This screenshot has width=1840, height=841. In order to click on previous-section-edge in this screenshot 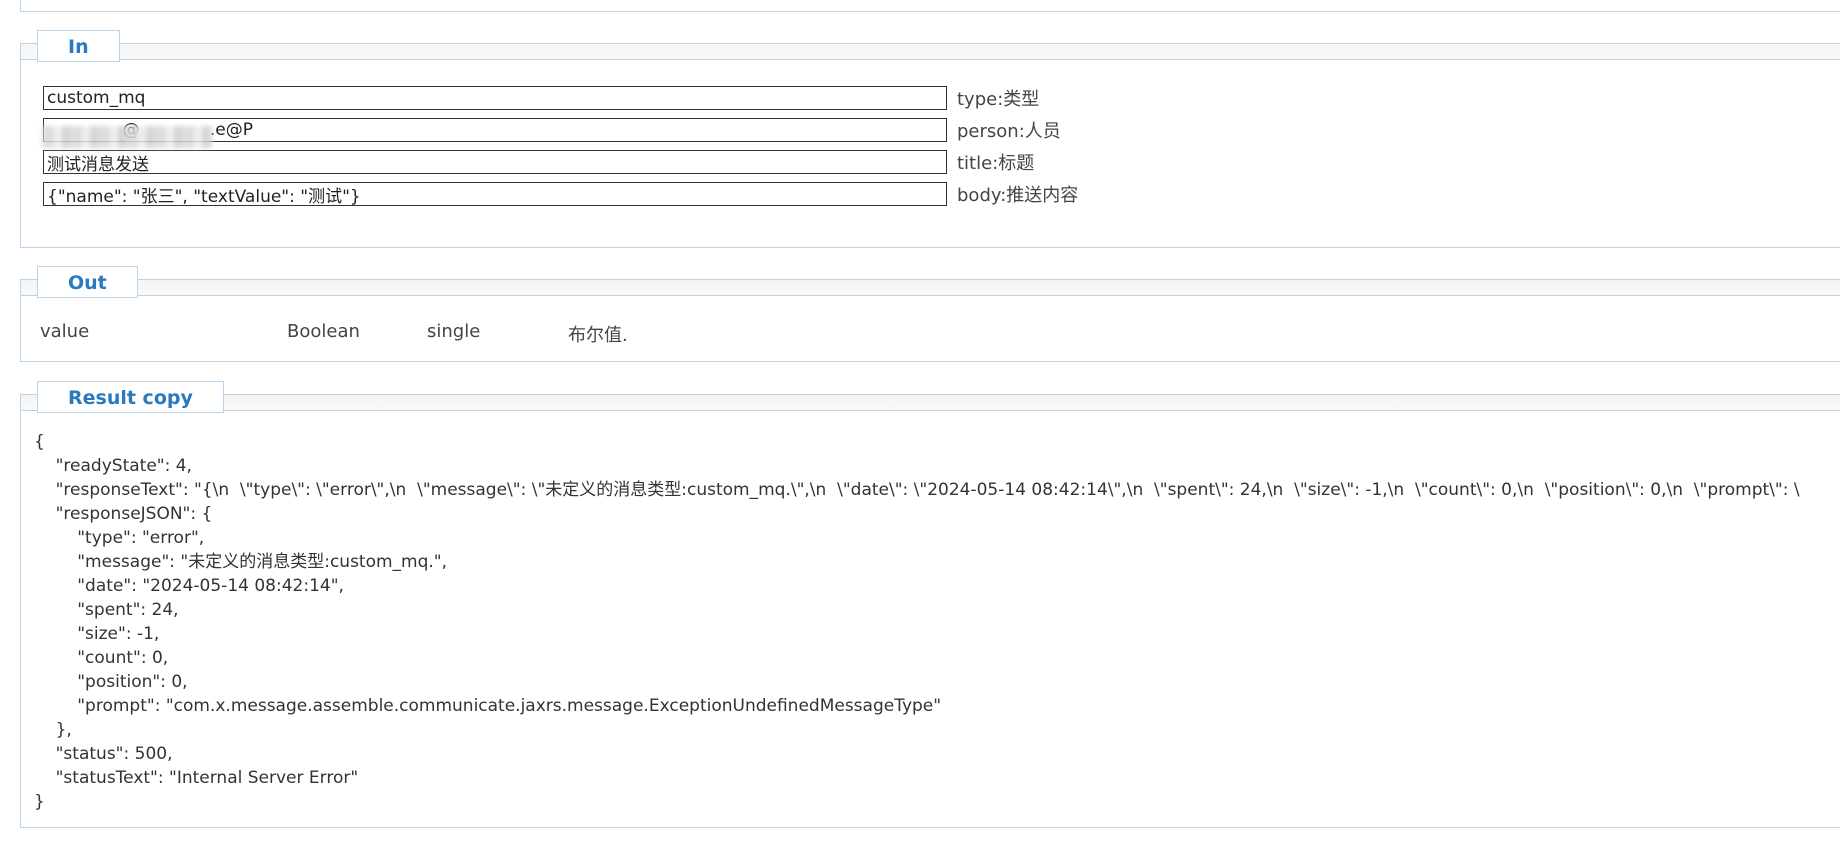, I will do `click(930, 6)`.